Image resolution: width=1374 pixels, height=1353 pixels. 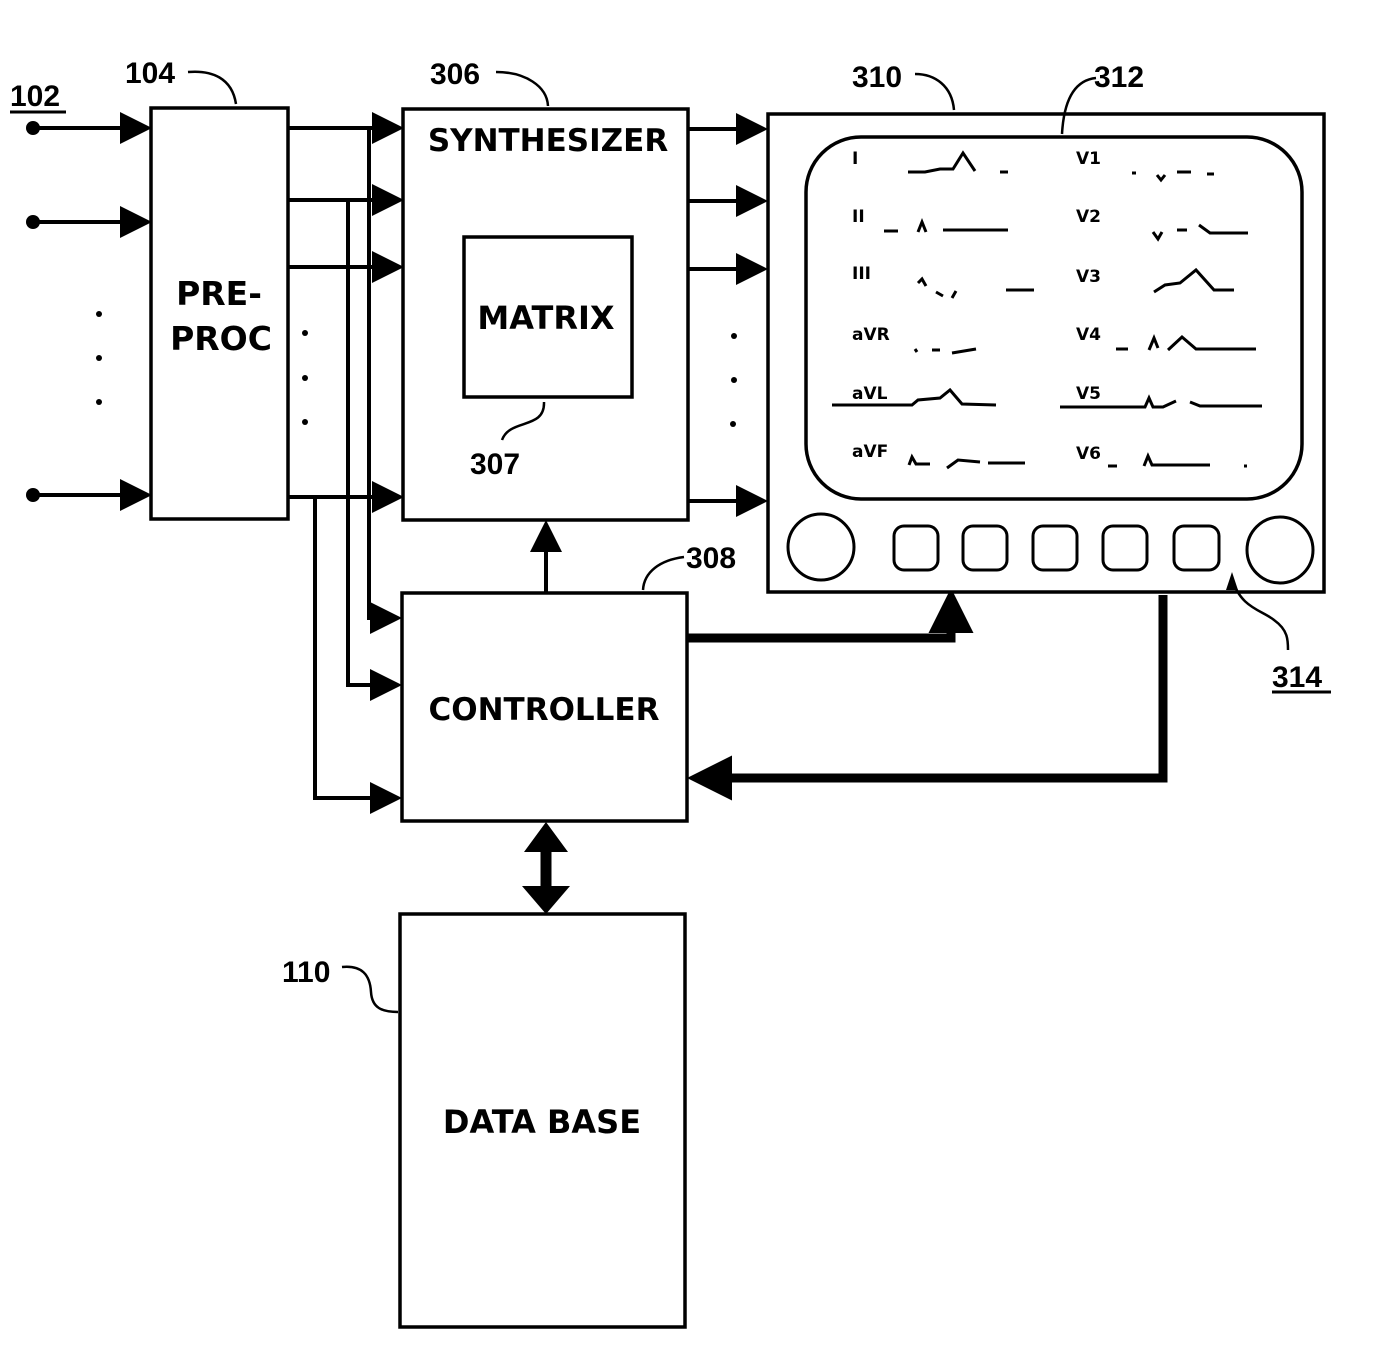 I want to click on ref-314: 314, so click(x=1297, y=677).